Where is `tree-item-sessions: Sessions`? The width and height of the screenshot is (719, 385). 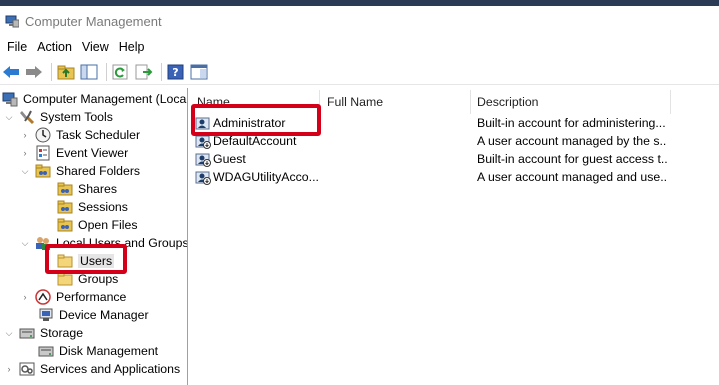 tree-item-sessions: Sessions is located at coordinates (92, 207).